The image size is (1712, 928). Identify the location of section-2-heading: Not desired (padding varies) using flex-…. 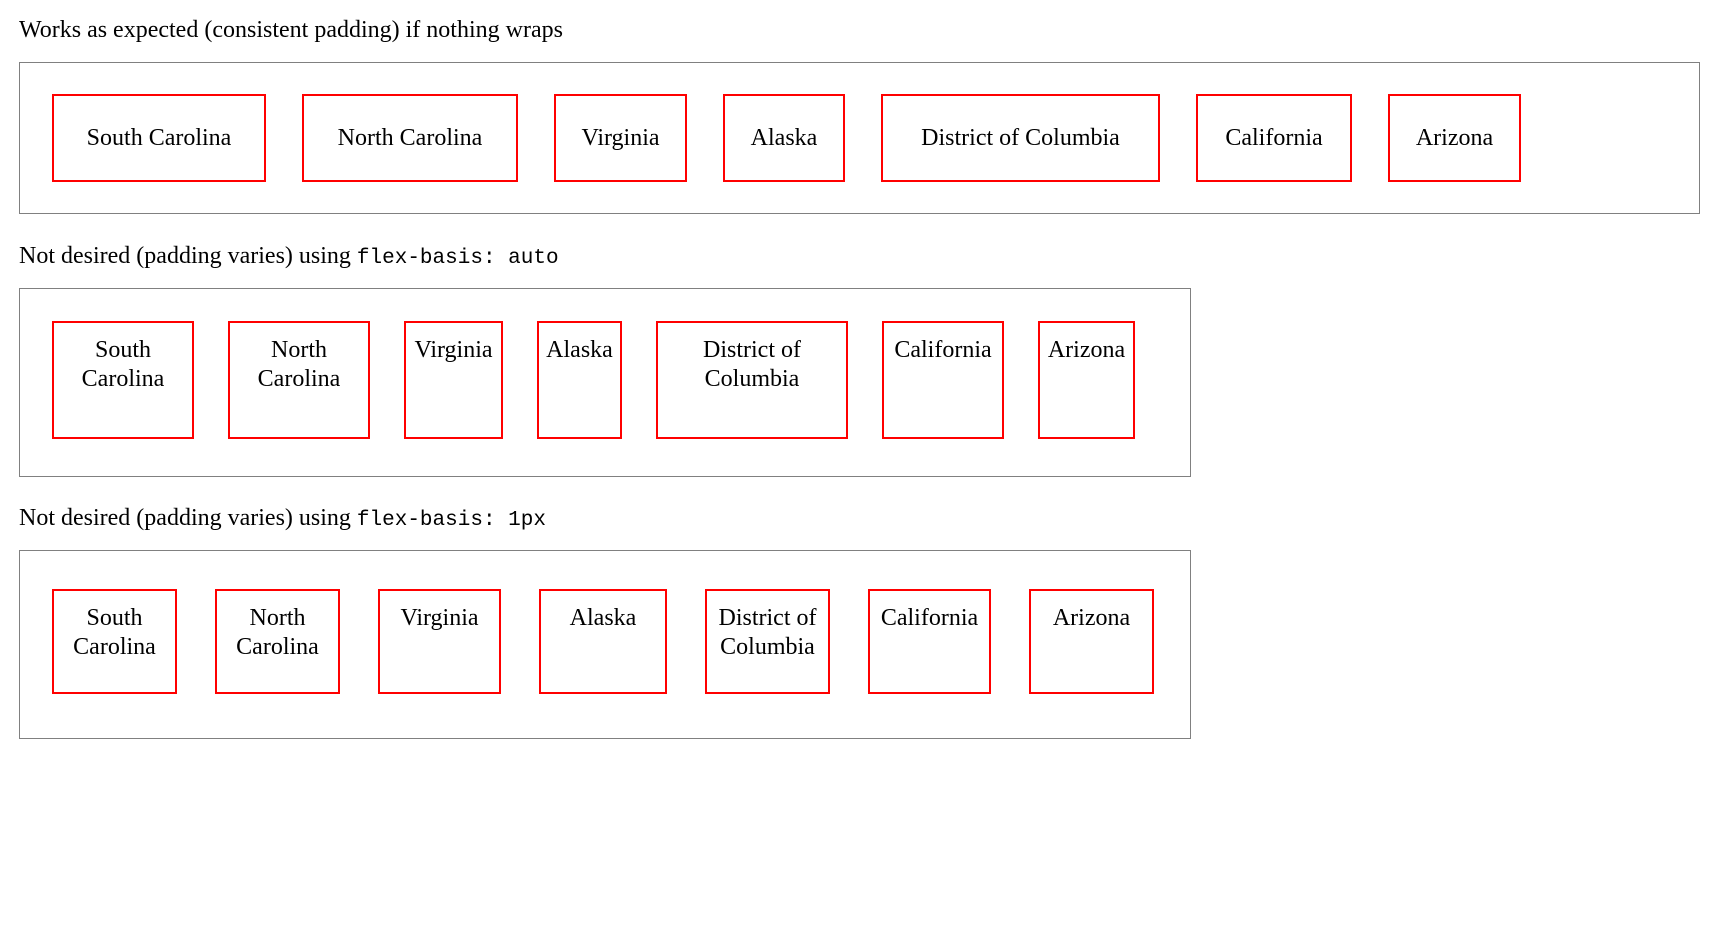
(859, 257).